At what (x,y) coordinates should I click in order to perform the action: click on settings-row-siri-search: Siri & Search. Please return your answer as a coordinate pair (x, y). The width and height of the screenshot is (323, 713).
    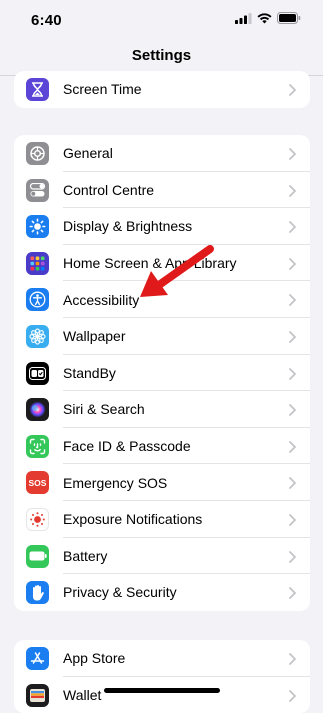
    Looking at the image, I should click on (162, 409).